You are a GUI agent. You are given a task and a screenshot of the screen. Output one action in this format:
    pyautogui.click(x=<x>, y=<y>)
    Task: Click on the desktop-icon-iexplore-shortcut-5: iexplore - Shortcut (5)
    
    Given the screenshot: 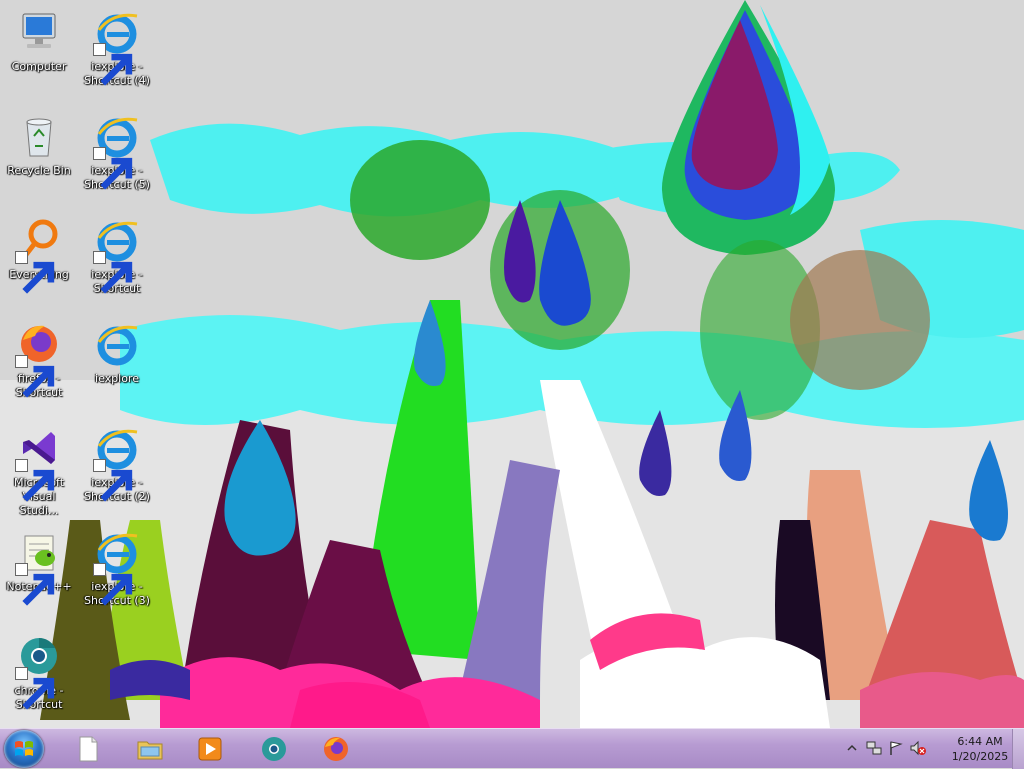 What is the action you would take?
    pyautogui.click(x=117, y=158)
    